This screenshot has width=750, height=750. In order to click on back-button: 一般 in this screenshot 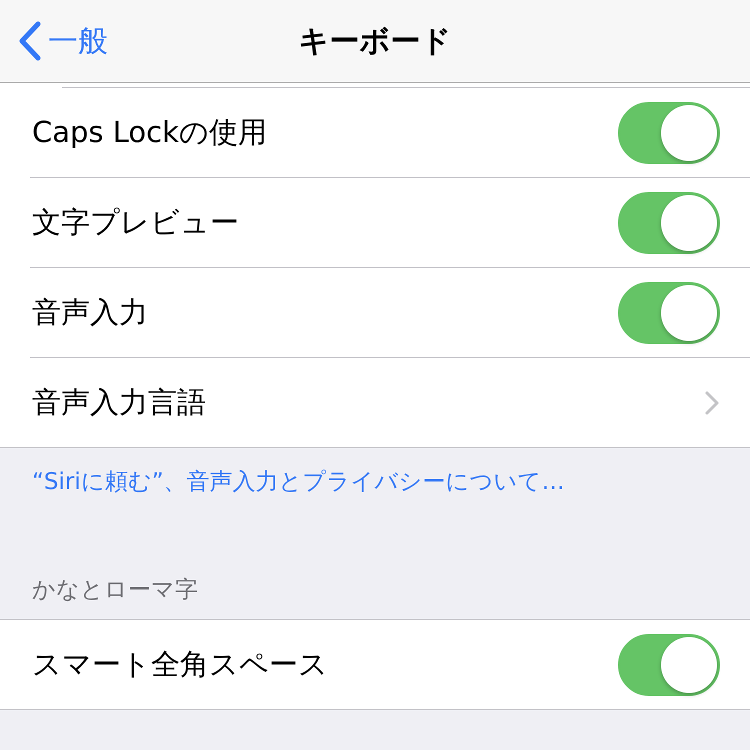, I will do `click(57, 41)`.